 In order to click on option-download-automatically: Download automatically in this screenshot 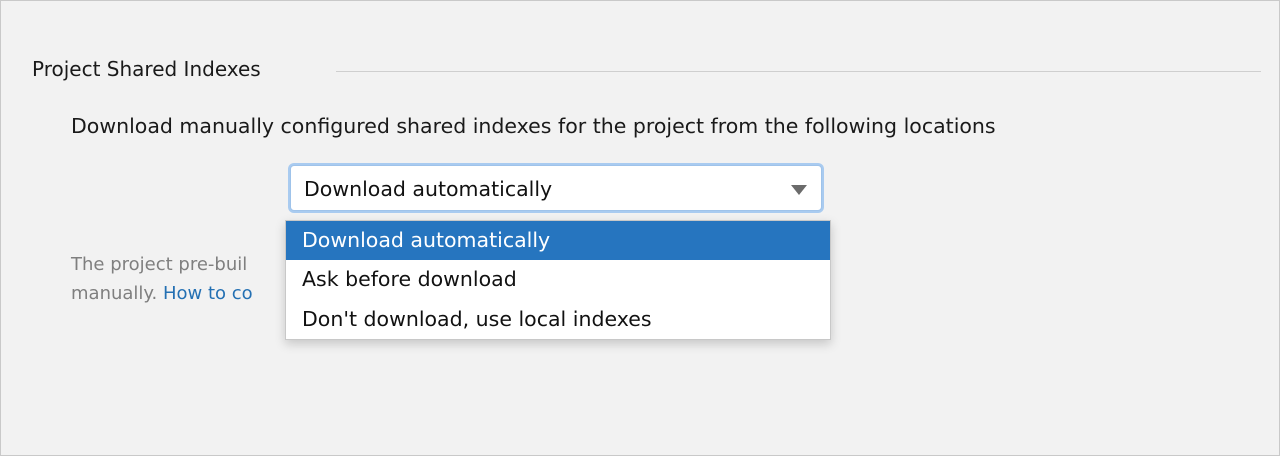, I will do `click(558, 241)`.